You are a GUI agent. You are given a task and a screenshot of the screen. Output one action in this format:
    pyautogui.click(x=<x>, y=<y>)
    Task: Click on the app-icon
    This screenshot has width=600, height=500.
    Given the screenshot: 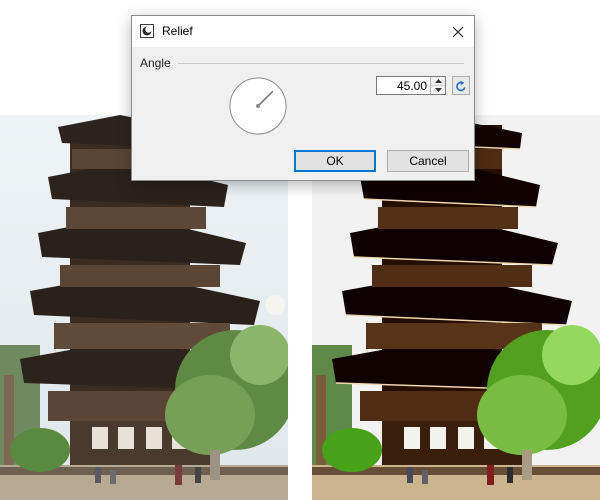 What is the action you would take?
    pyautogui.click(x=147, y=31)
    